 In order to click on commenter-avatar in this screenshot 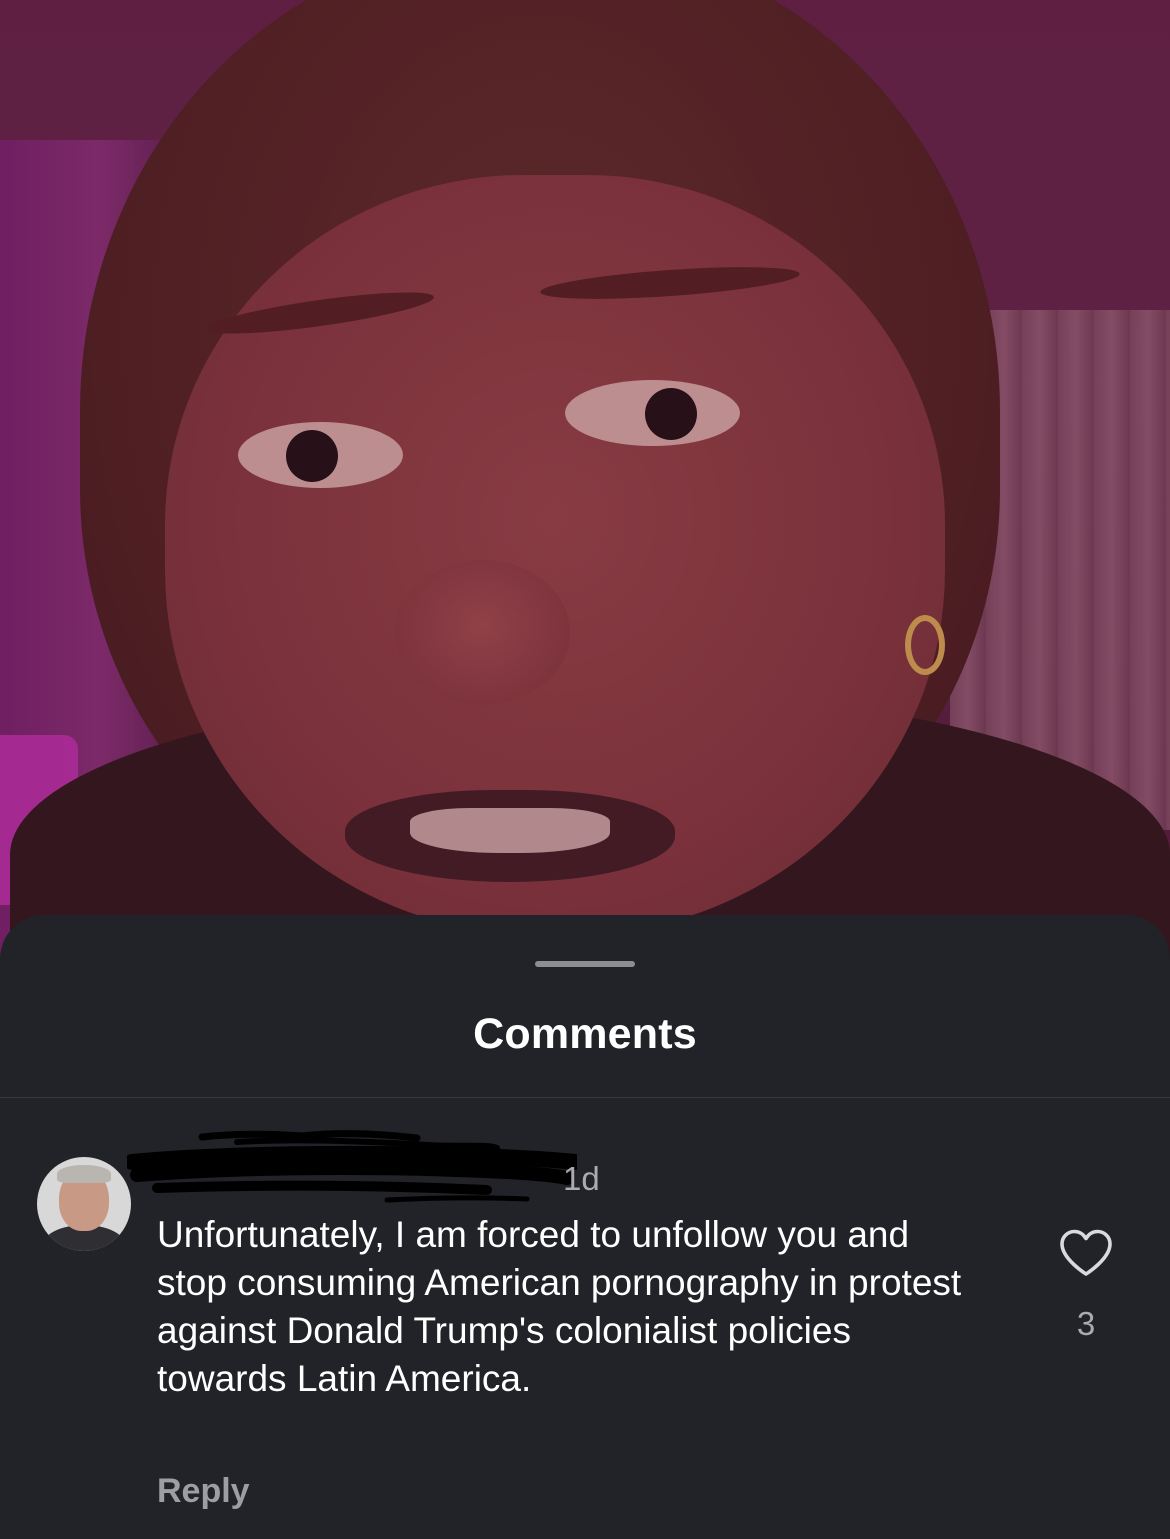, I will do `click(84, 1204)`.